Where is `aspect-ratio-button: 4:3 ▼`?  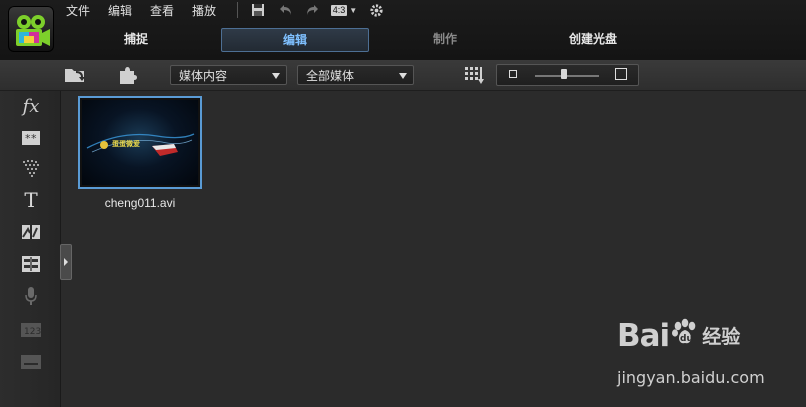
aspect-ratio-button: 4:3 ▼ is located at coordinates (344, 10).